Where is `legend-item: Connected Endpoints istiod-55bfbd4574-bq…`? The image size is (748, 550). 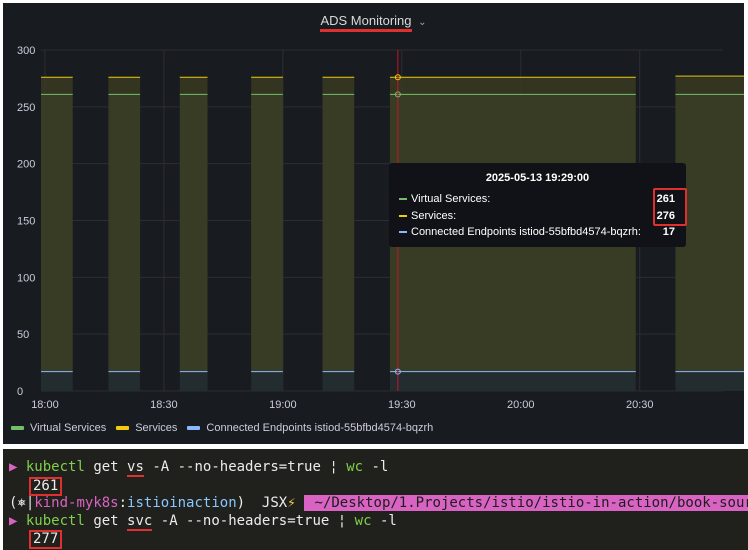
legend-item: Connected Endpoints istiod-55bfbd4574-bq… is located at coordinates (310, 428).